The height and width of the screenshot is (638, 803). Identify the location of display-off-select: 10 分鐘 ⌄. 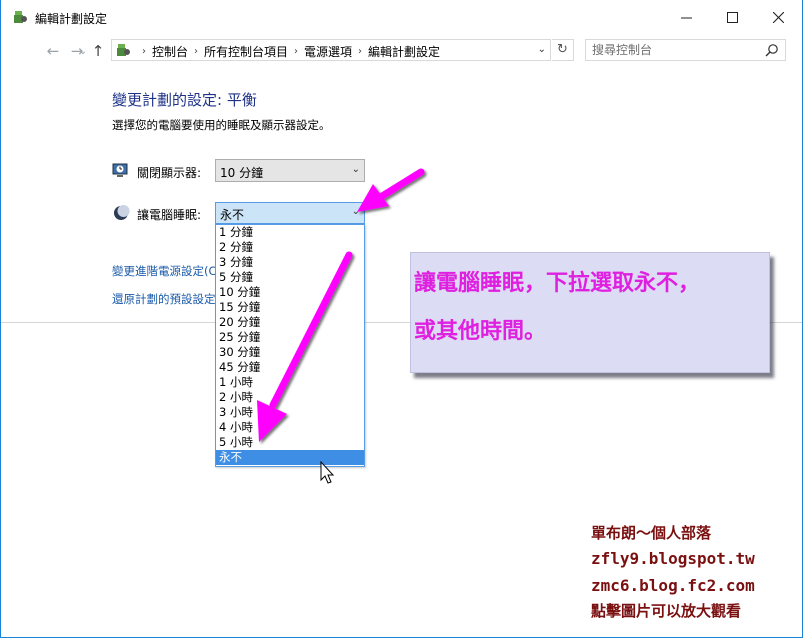
(290, 170).